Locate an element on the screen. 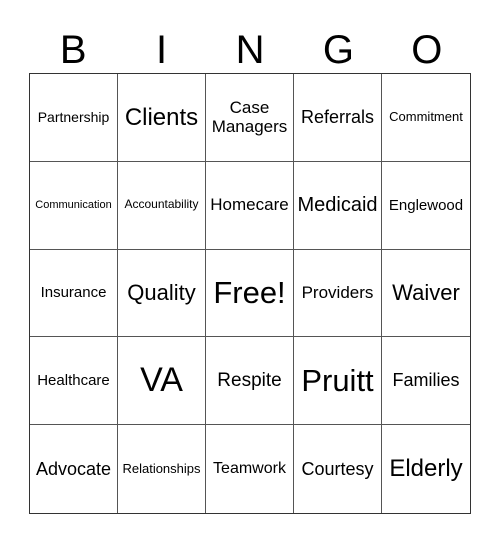 The height and width of the screenshot is (544, 500). bingo-cell: Respite is located at coordinates (250, 381).